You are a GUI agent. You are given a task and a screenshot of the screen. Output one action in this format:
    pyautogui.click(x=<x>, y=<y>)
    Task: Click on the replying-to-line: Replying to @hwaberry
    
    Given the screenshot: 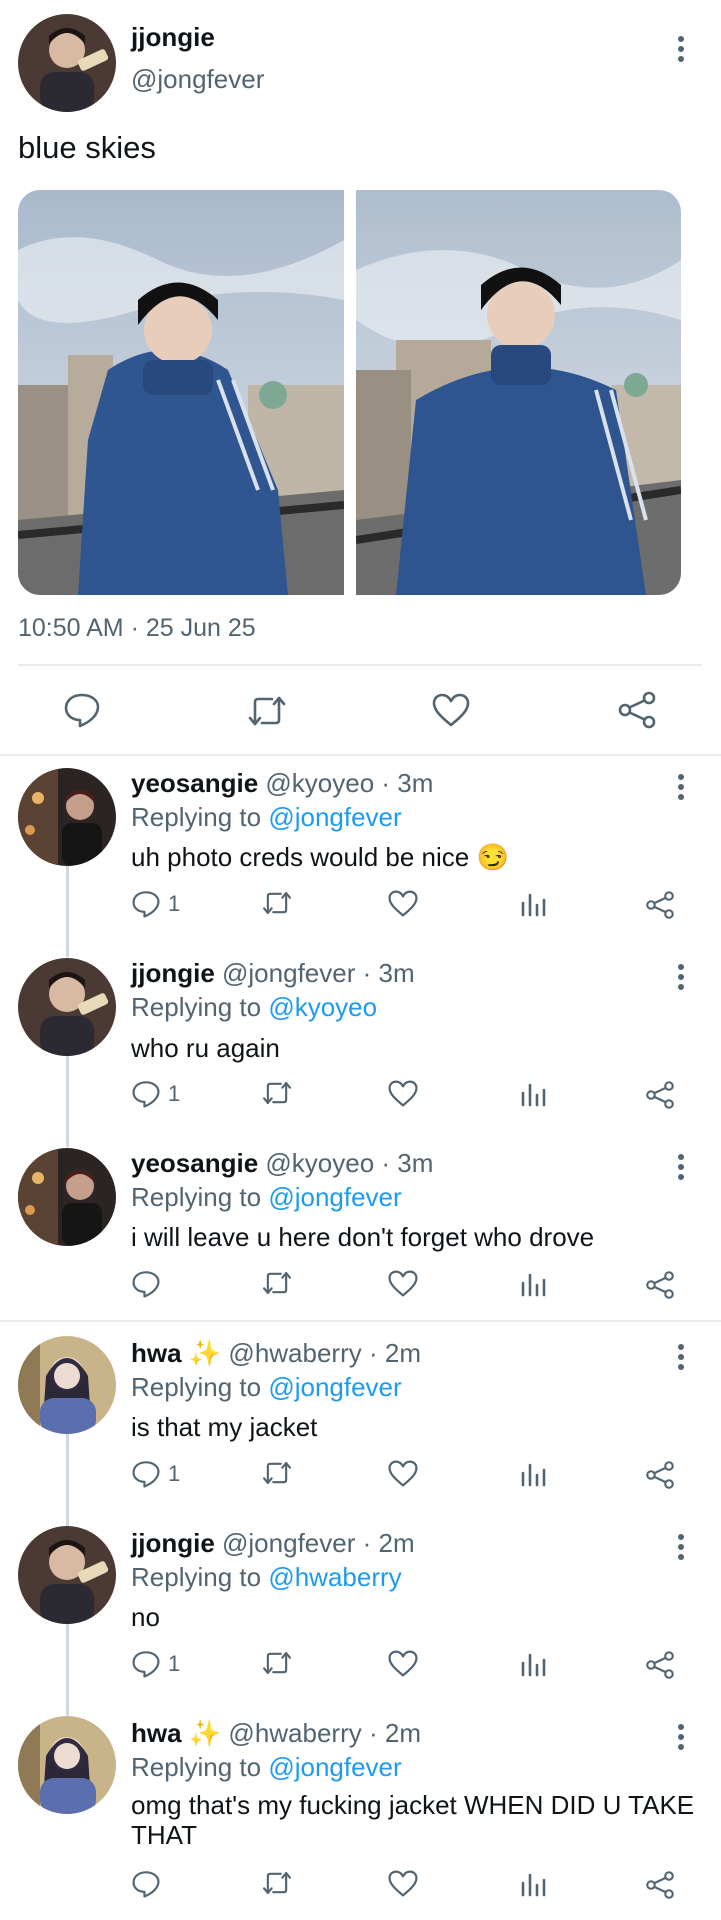 What is the action you would take?
    pyautogui.click(x=266, y=1577)
    